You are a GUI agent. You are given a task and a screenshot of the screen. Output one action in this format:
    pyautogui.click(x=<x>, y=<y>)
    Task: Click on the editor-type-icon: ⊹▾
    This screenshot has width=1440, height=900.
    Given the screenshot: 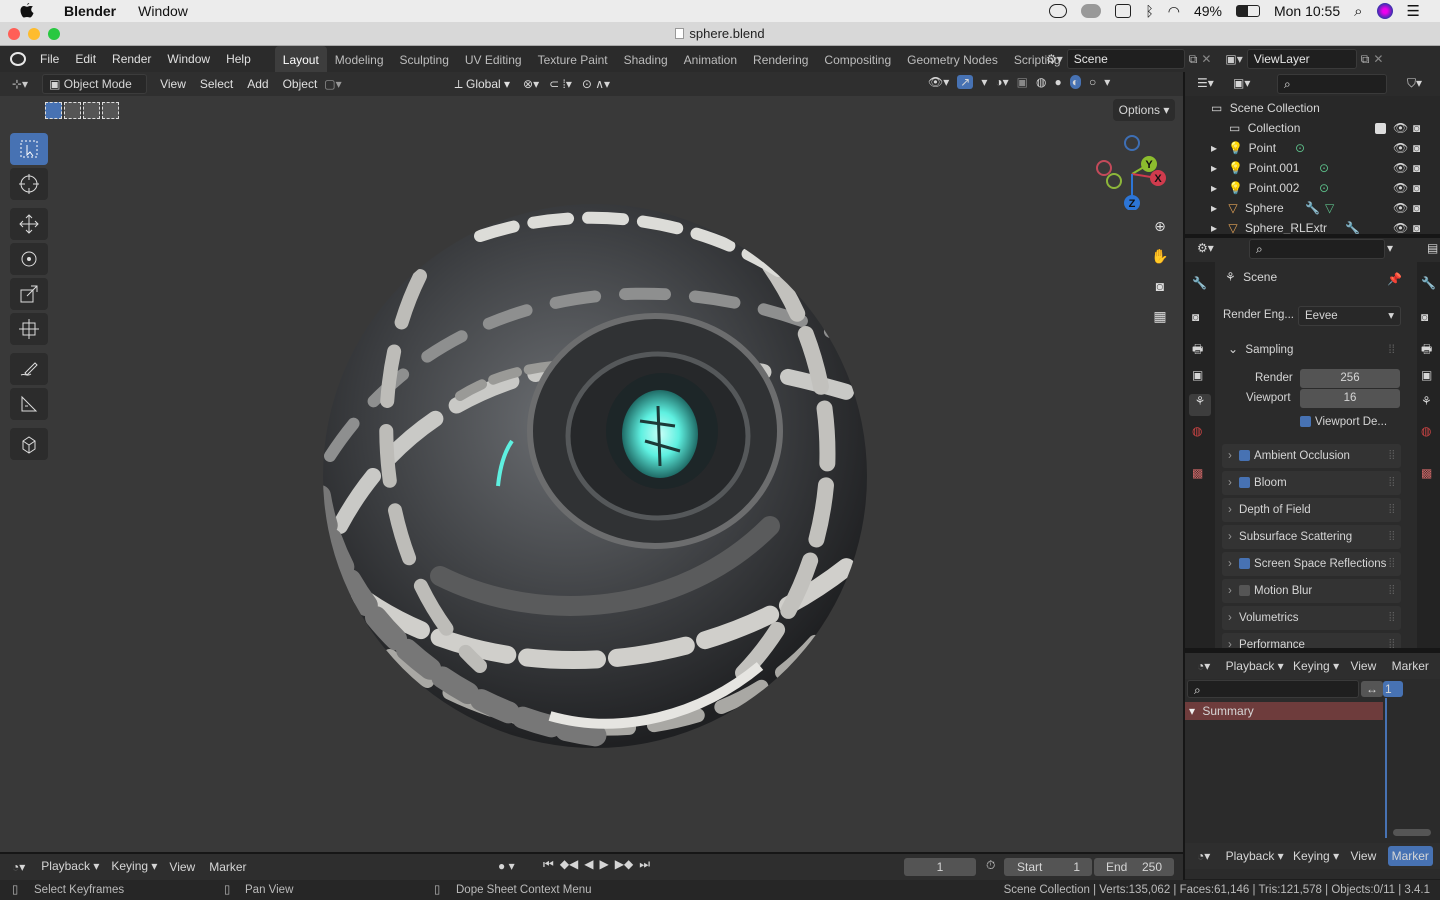 What is the action you would take?
    pyautogui.click(x=20, y=84)
    